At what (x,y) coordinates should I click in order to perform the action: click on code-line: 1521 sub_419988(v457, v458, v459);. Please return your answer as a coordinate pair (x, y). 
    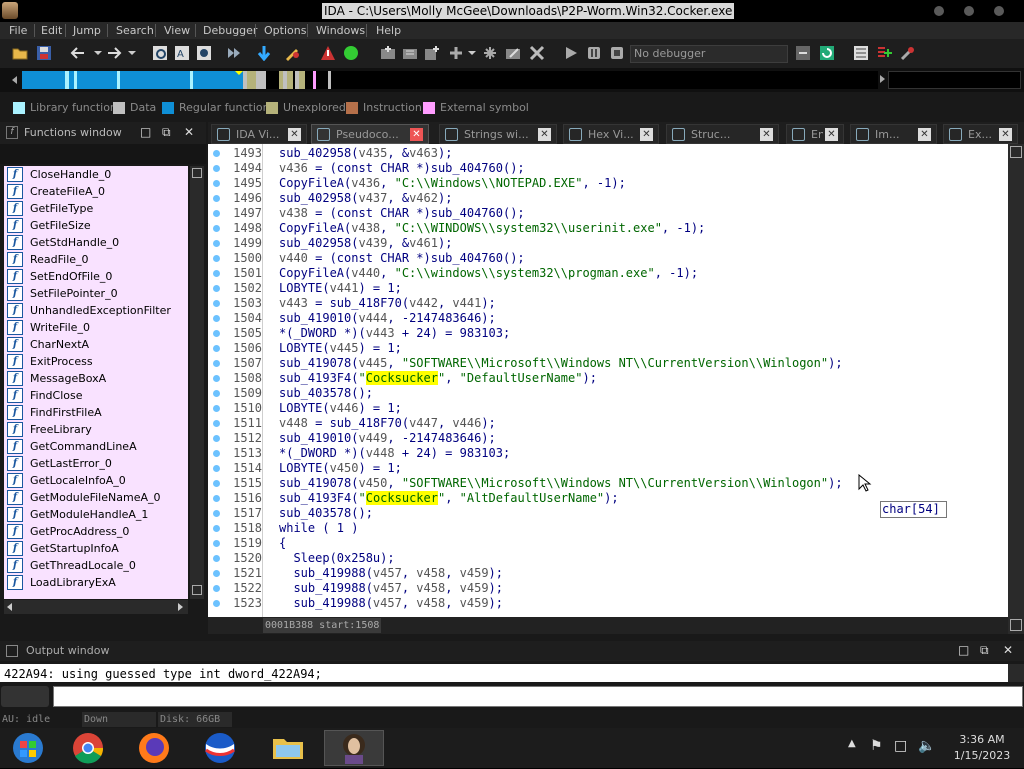
    Looking at the image, I should click on (608, 573).